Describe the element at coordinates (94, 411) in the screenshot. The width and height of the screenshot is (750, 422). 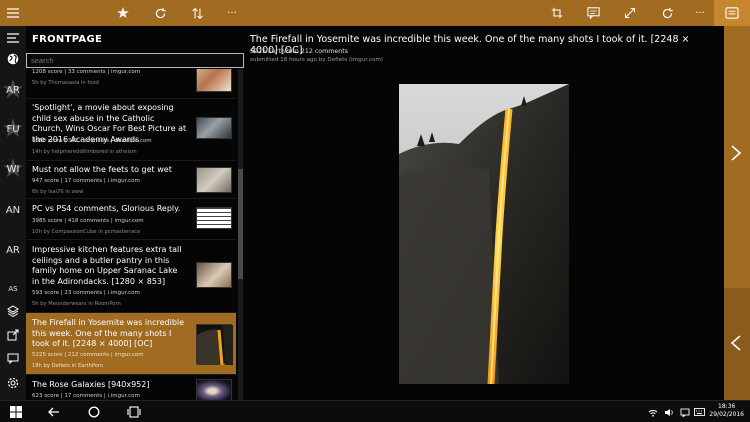
I see `home-circle-icon` at that location.